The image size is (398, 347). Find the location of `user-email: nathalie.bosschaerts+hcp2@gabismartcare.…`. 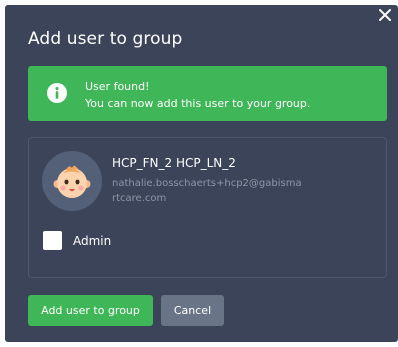

user-email: nathalie.bosschaerts+hcp2@gabismartcare.… is located at coordinates (207, 191).